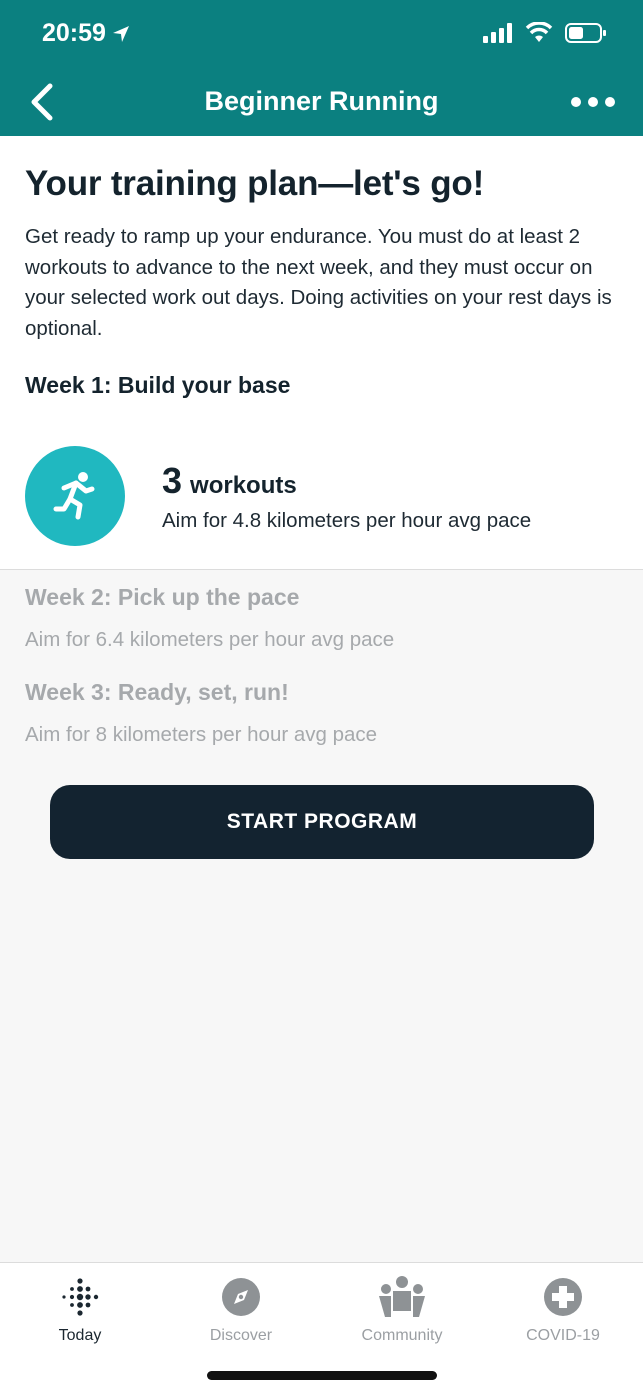 The image size is (643, 1392). I want to click on plan-heading: Your training plan—let's go!, so click(255, 183).